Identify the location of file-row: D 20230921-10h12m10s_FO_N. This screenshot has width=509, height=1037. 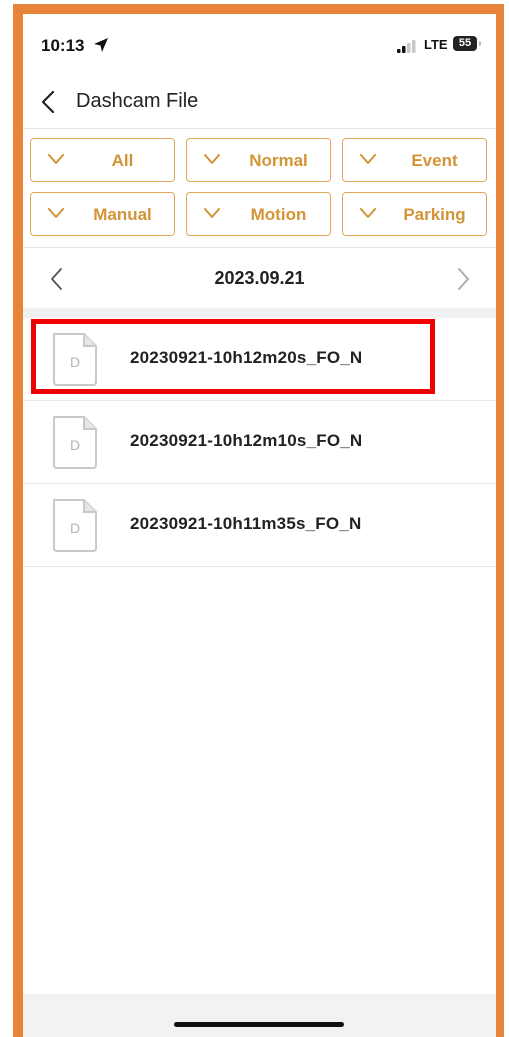
(259, 442).